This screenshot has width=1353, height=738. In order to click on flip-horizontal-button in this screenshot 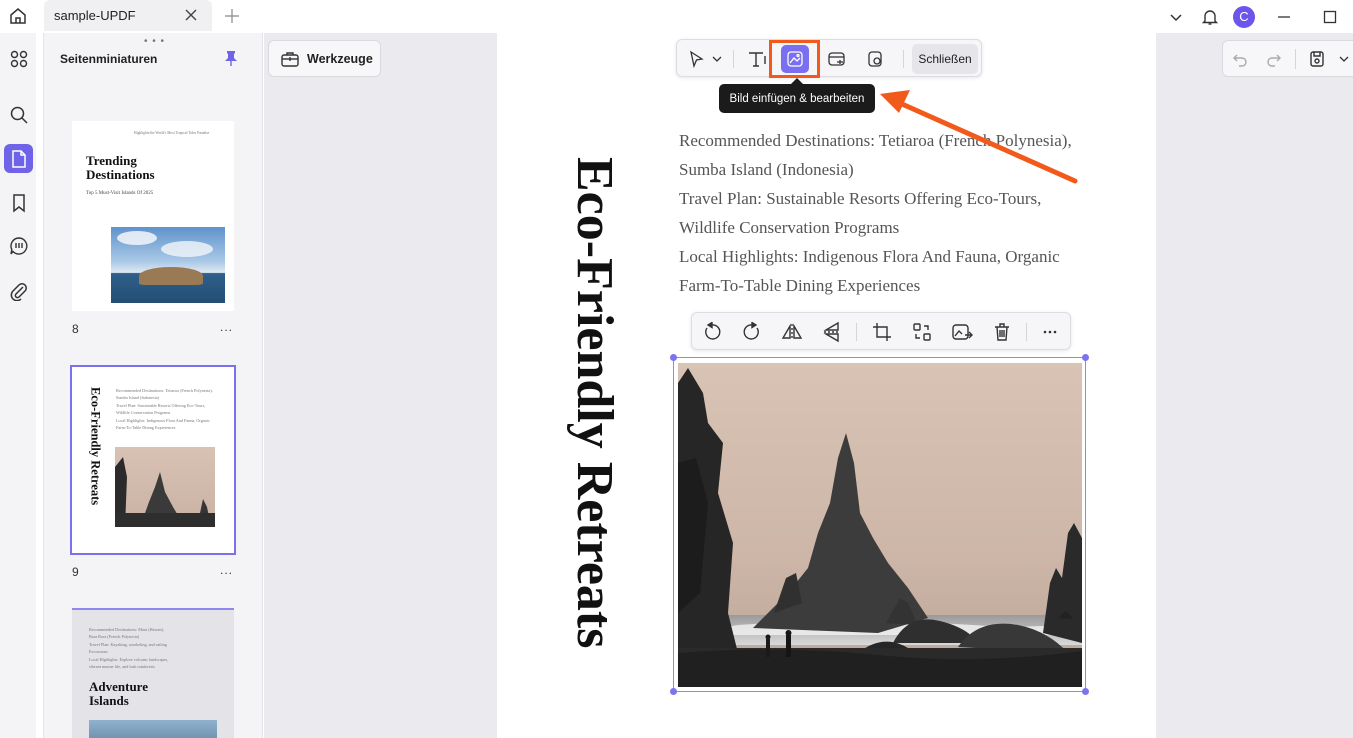, I will do `click(792, 332)`.